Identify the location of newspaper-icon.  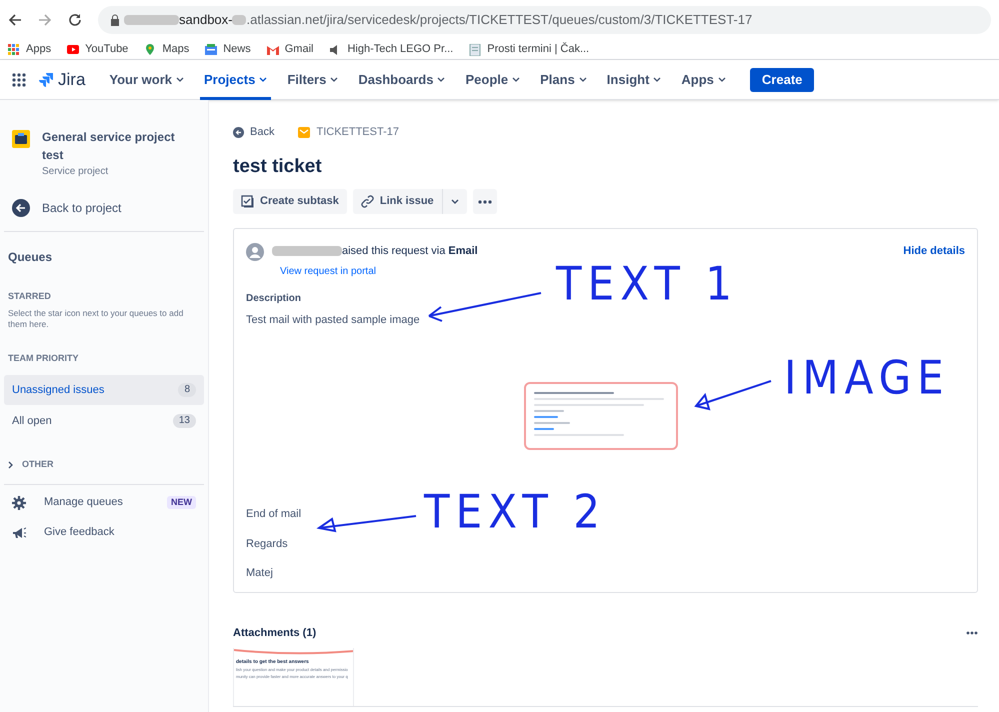
(211, 50).